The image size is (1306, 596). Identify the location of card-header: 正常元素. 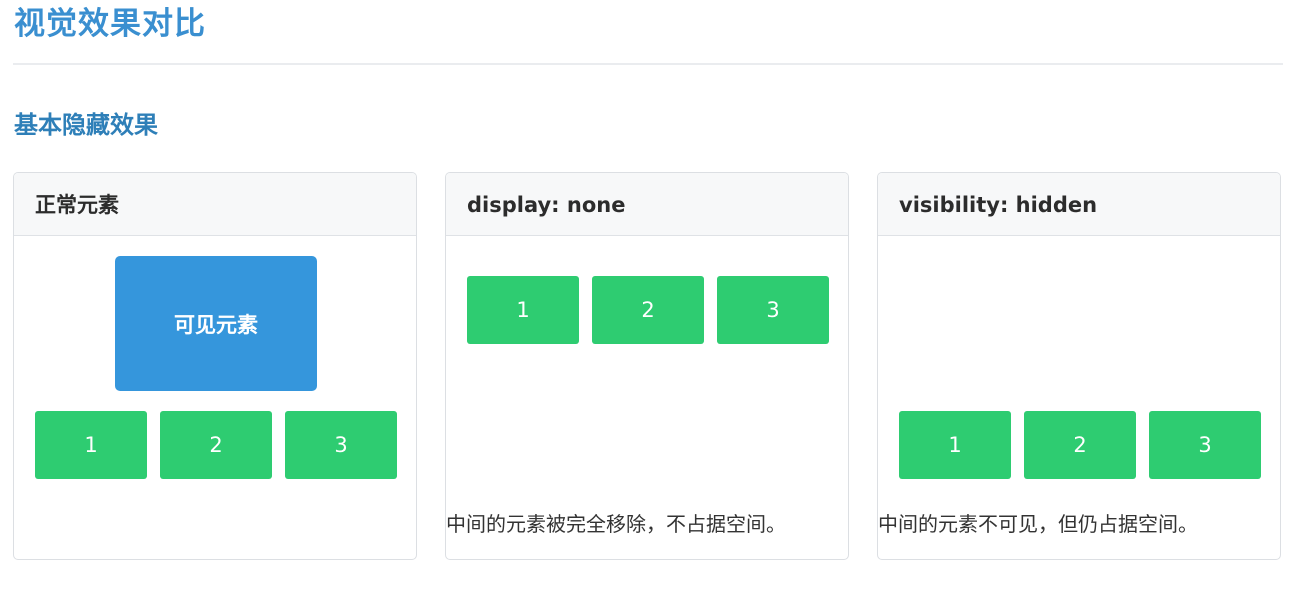
(215, 204).